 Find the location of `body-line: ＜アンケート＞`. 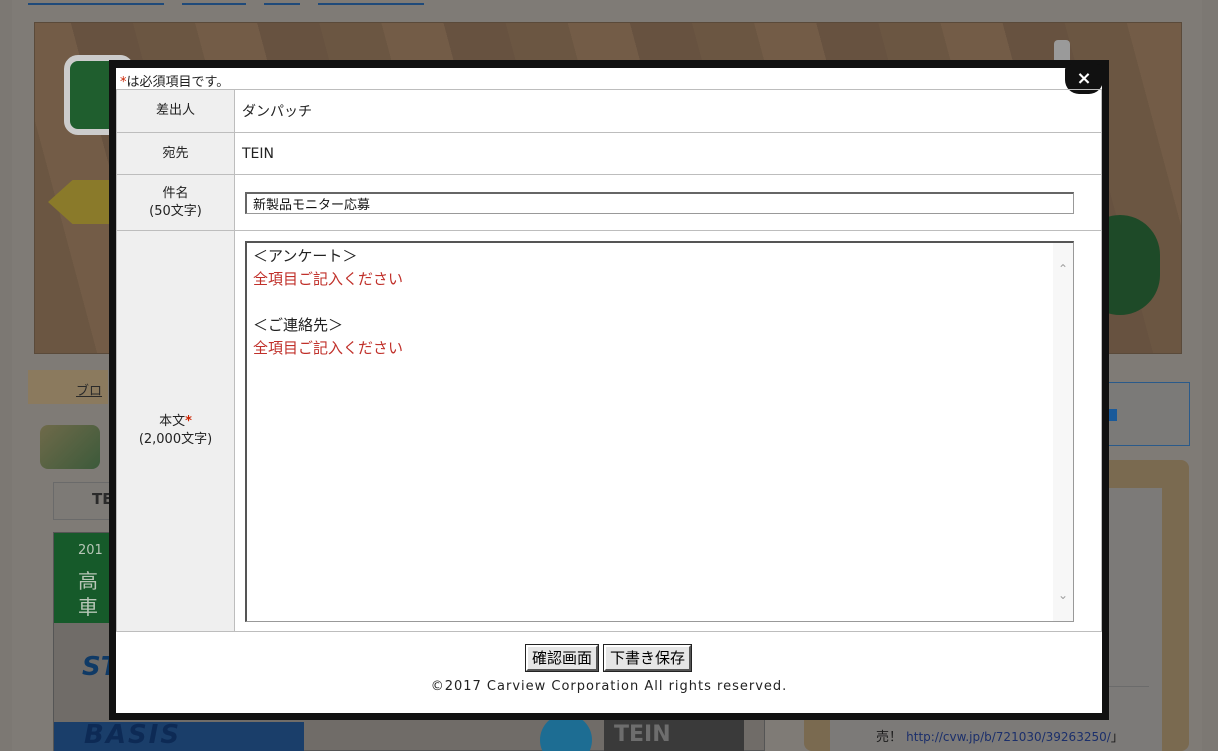

body-line: ＜アンケート＞ is located at coordinates (305, 255).